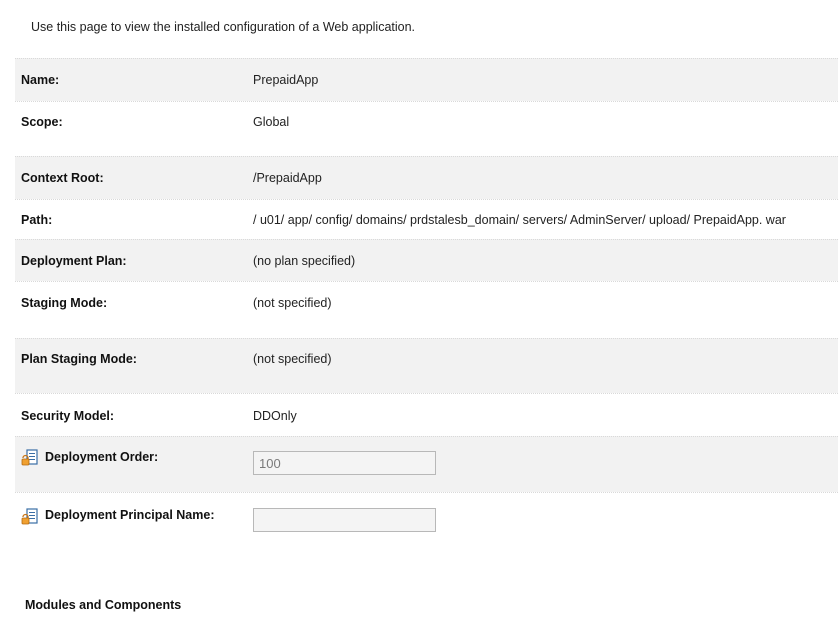  What do you see at coordinates (426, 177) in the screenshot?
I see `row-context-root: Context Root: /PrepaidApp` at bounding box center [426, 177].